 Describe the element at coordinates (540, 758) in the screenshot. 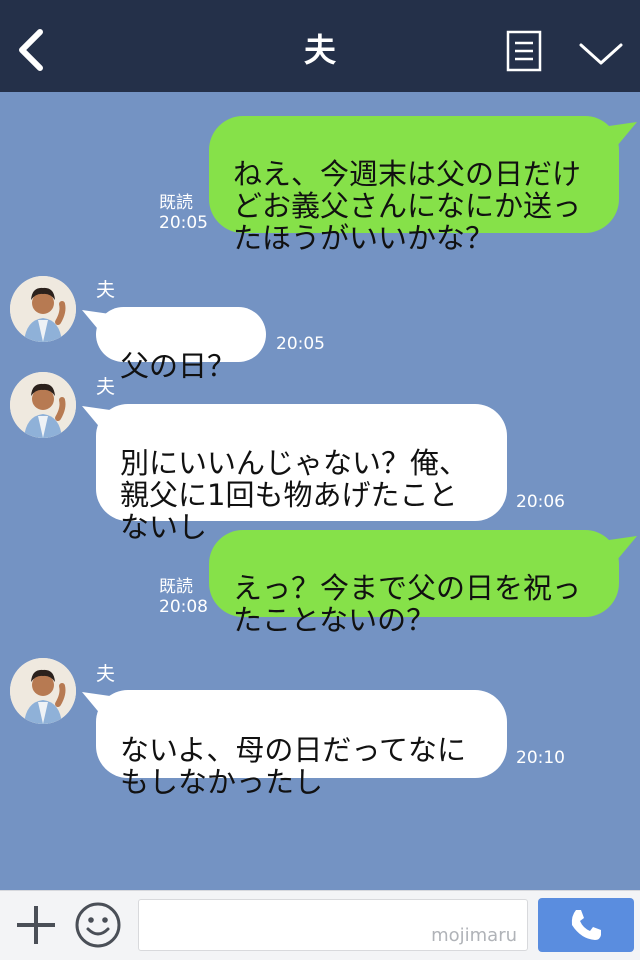

I see `message-time: 20:10` at that location.